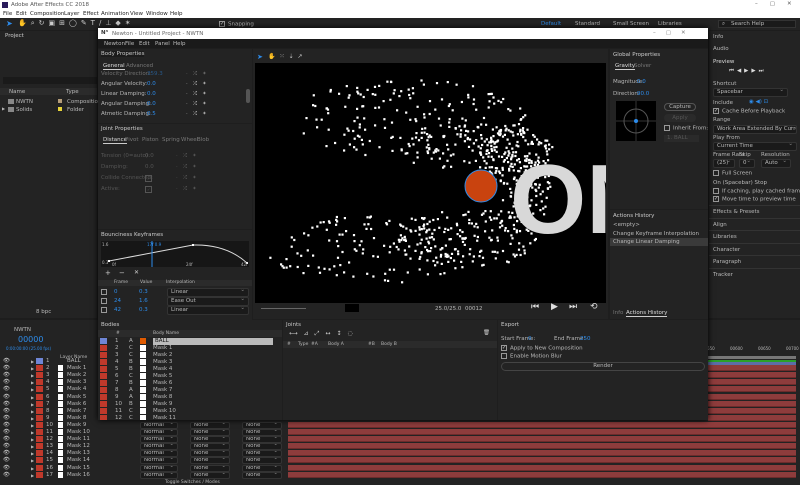 This screenshot has width=800, height=485. What do you see at coordinates (670, 24) in the screenshot?
I see `workspace-libraries: Libraries` at bounding box center [670, 24].